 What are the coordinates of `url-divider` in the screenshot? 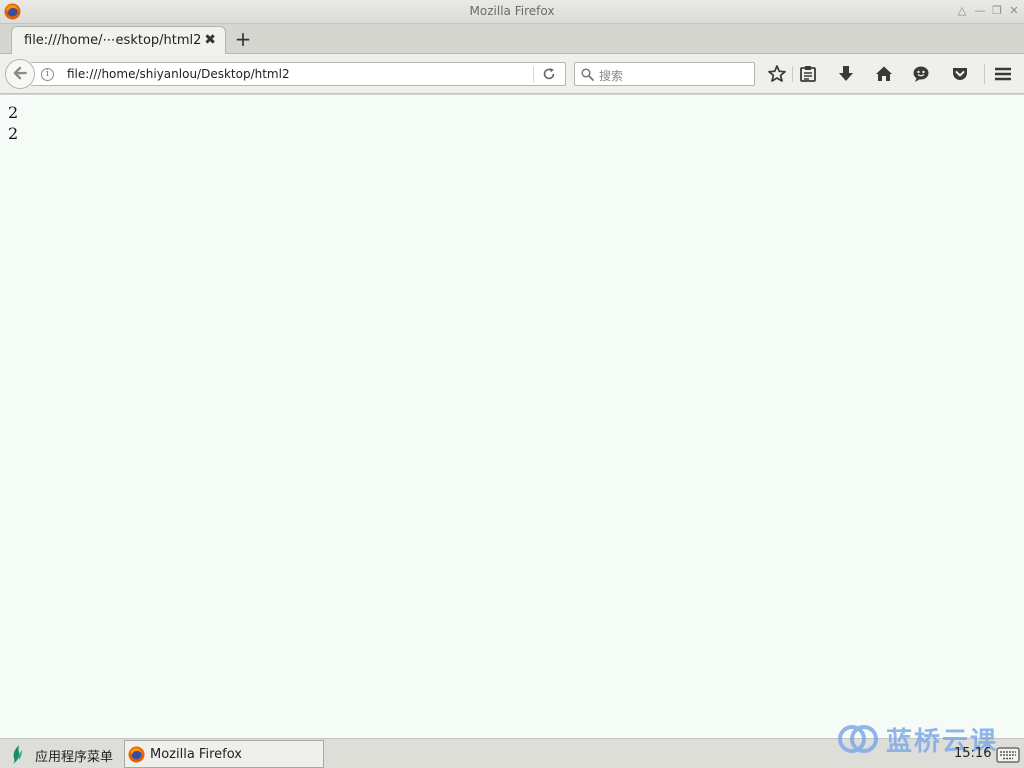 It's located at (533, 74).